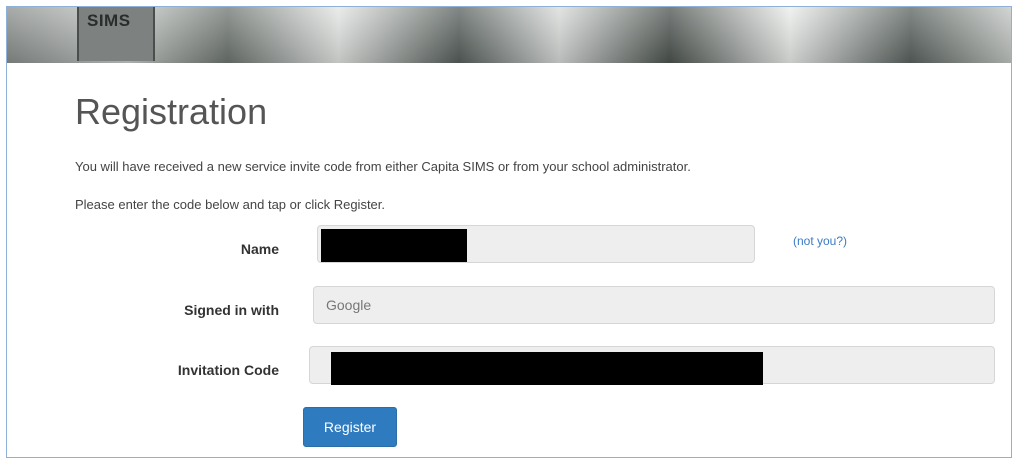  I want to click on name-redaction, so click(394, 245).